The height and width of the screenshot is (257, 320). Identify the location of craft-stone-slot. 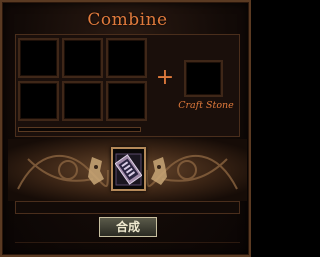
(203, 78).